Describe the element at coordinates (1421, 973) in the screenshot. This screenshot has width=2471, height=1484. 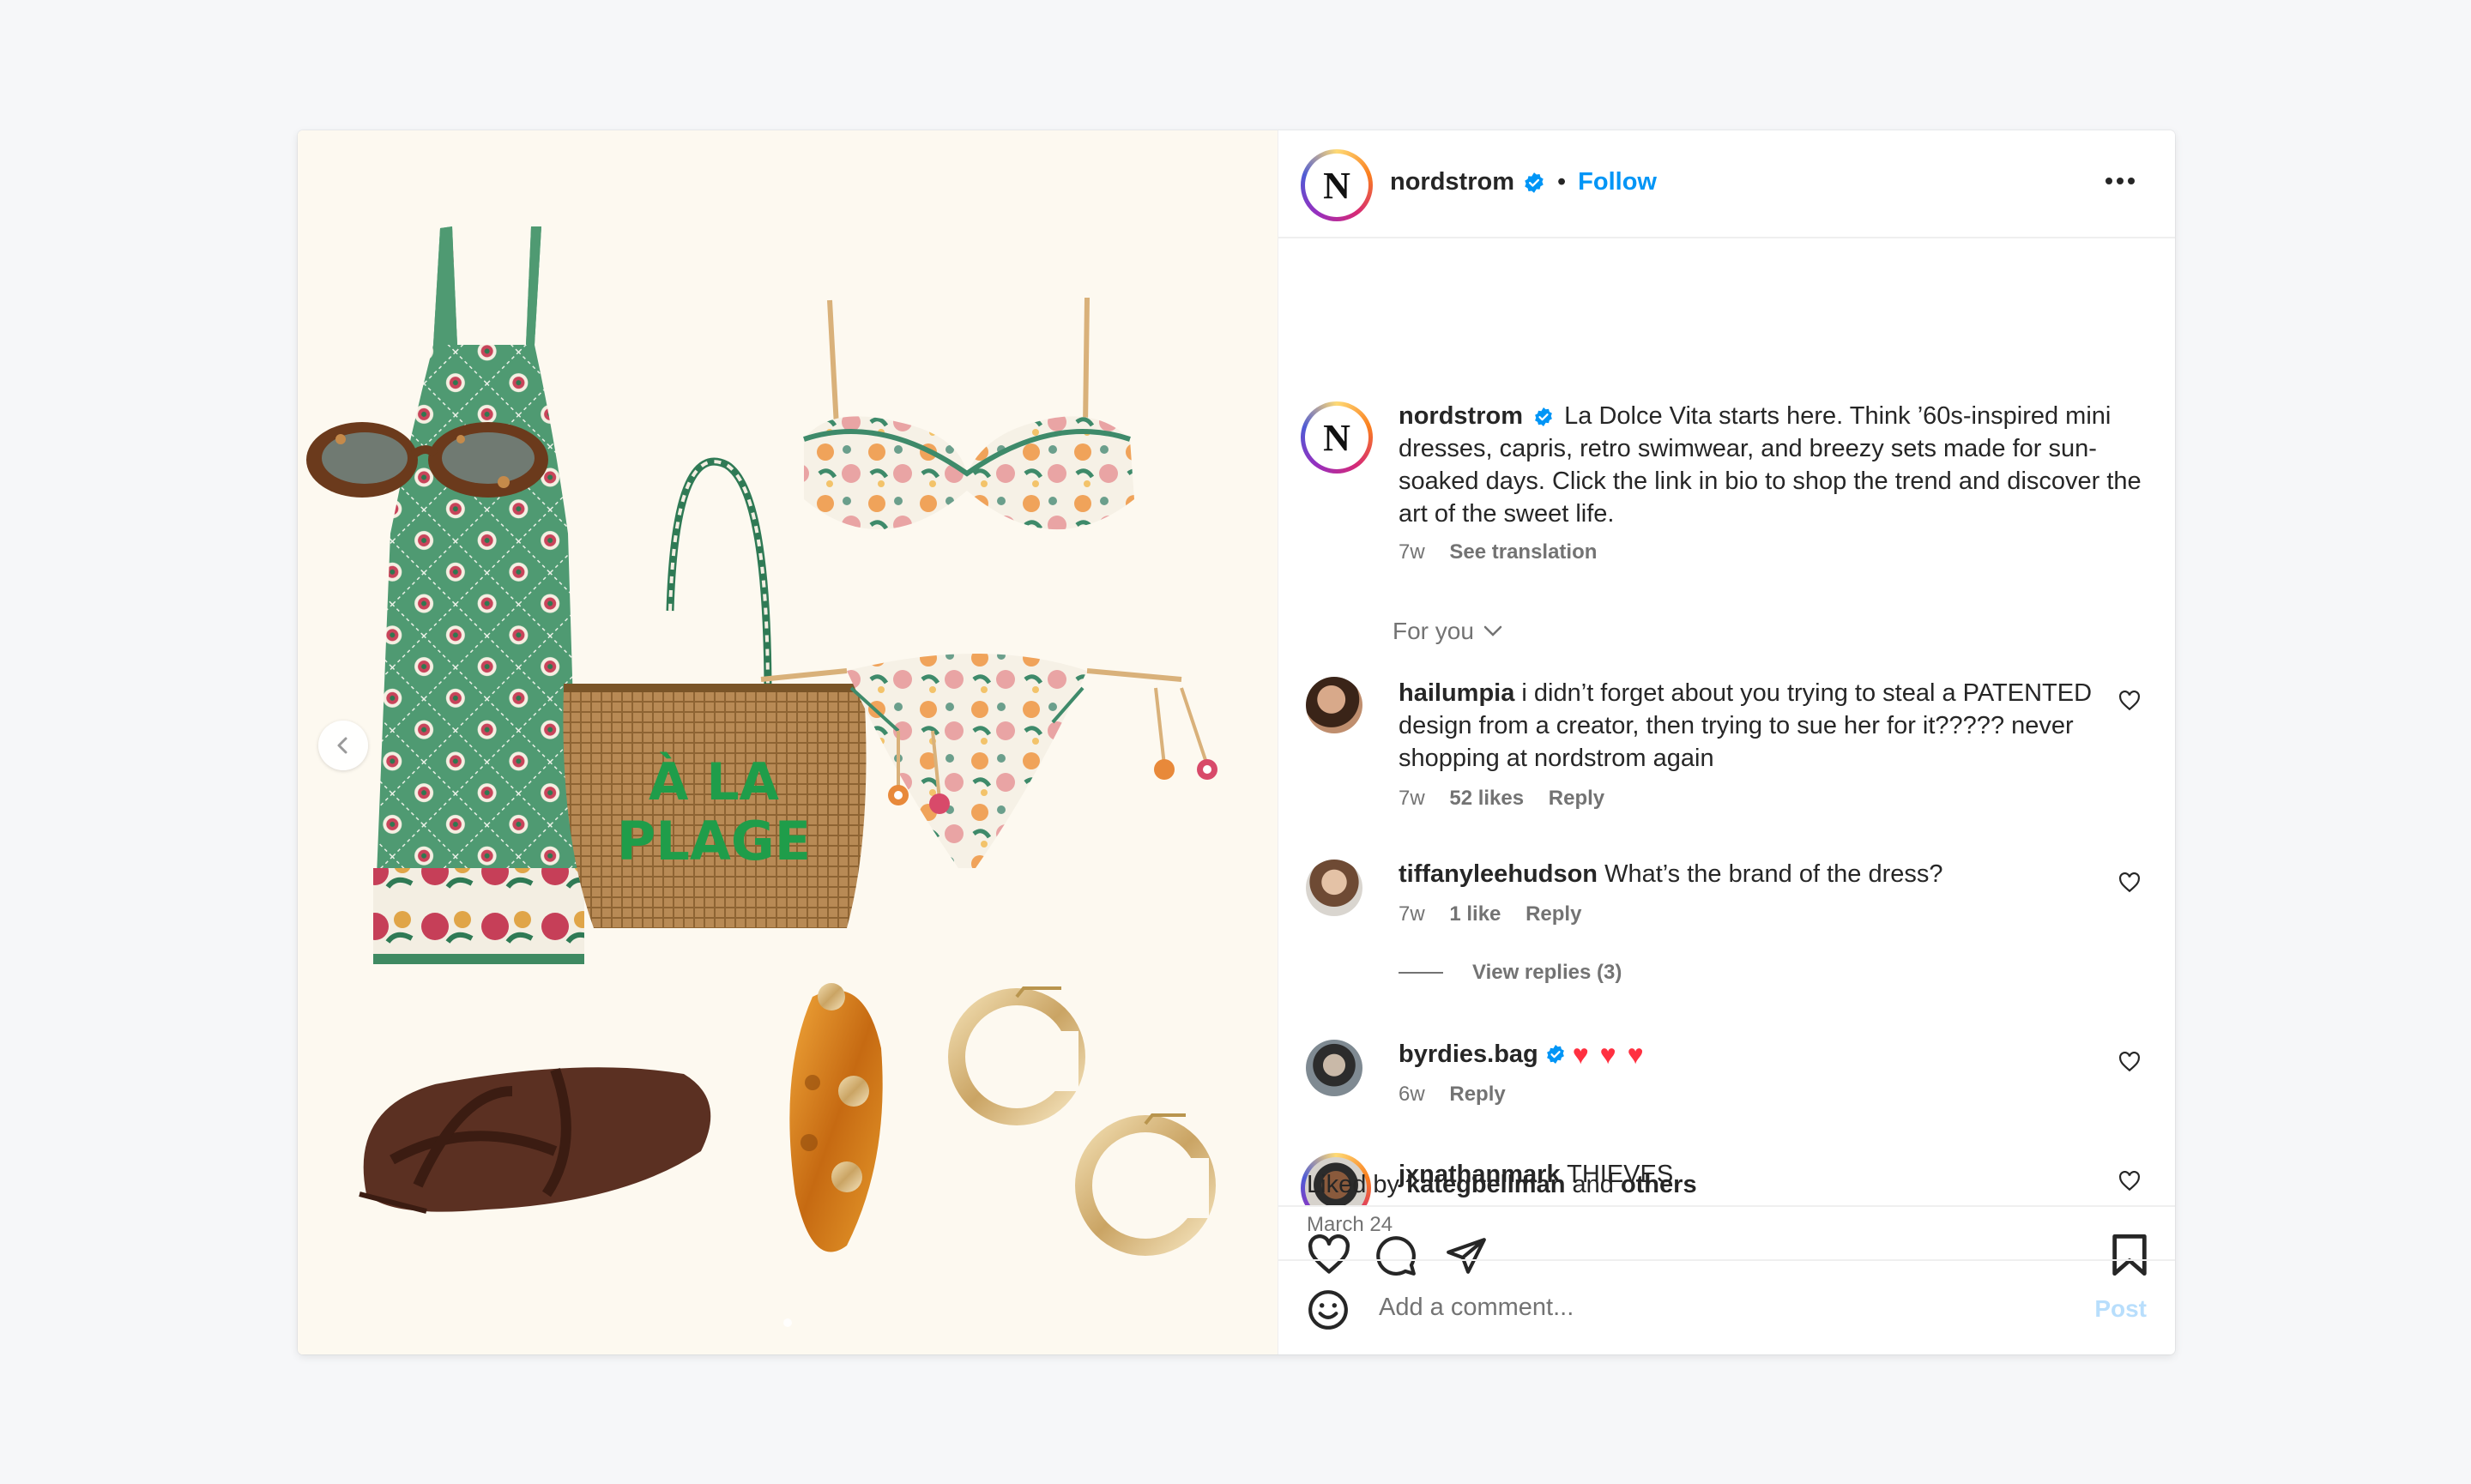
I see `replies-divider` at that location.